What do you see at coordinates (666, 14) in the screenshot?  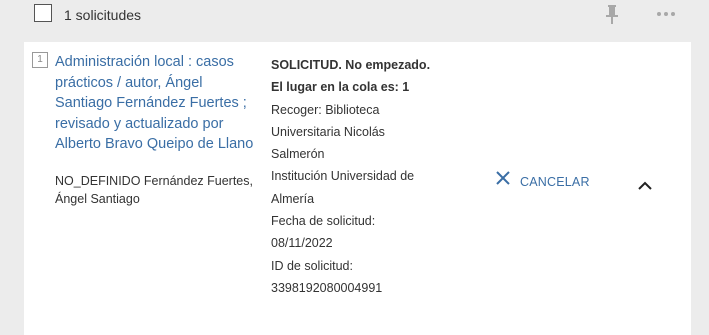 I see `more-horizontal-icon` at bounding box center [666, 14].